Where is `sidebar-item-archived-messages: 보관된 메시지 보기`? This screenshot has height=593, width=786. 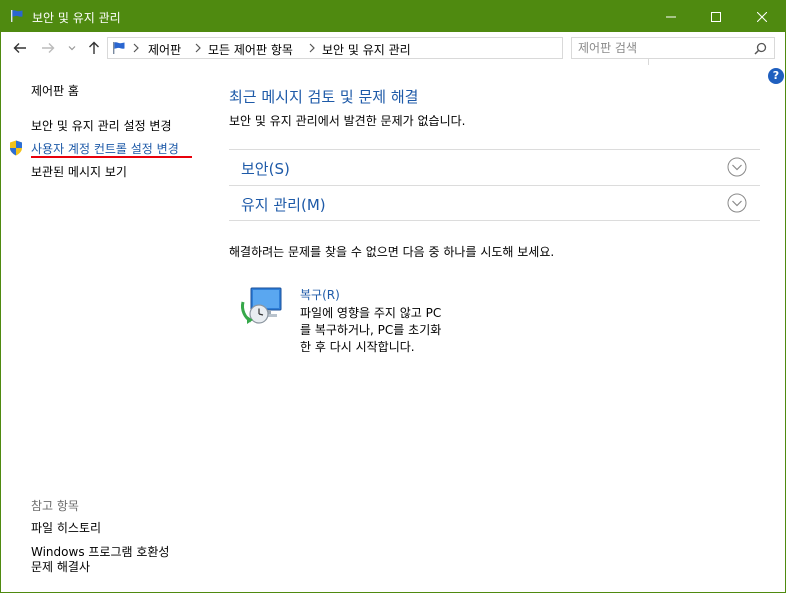
sidebar-item-archived-messages: 보관된 메시지 보기 is located at coordinates (79, 171).